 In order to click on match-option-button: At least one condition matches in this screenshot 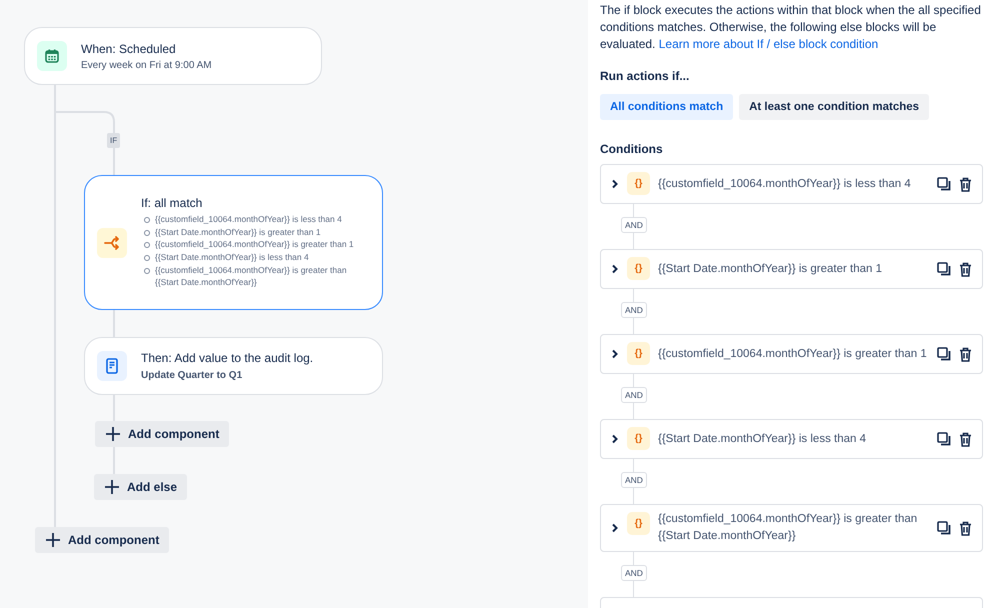, I will do `click(834, 107)`.